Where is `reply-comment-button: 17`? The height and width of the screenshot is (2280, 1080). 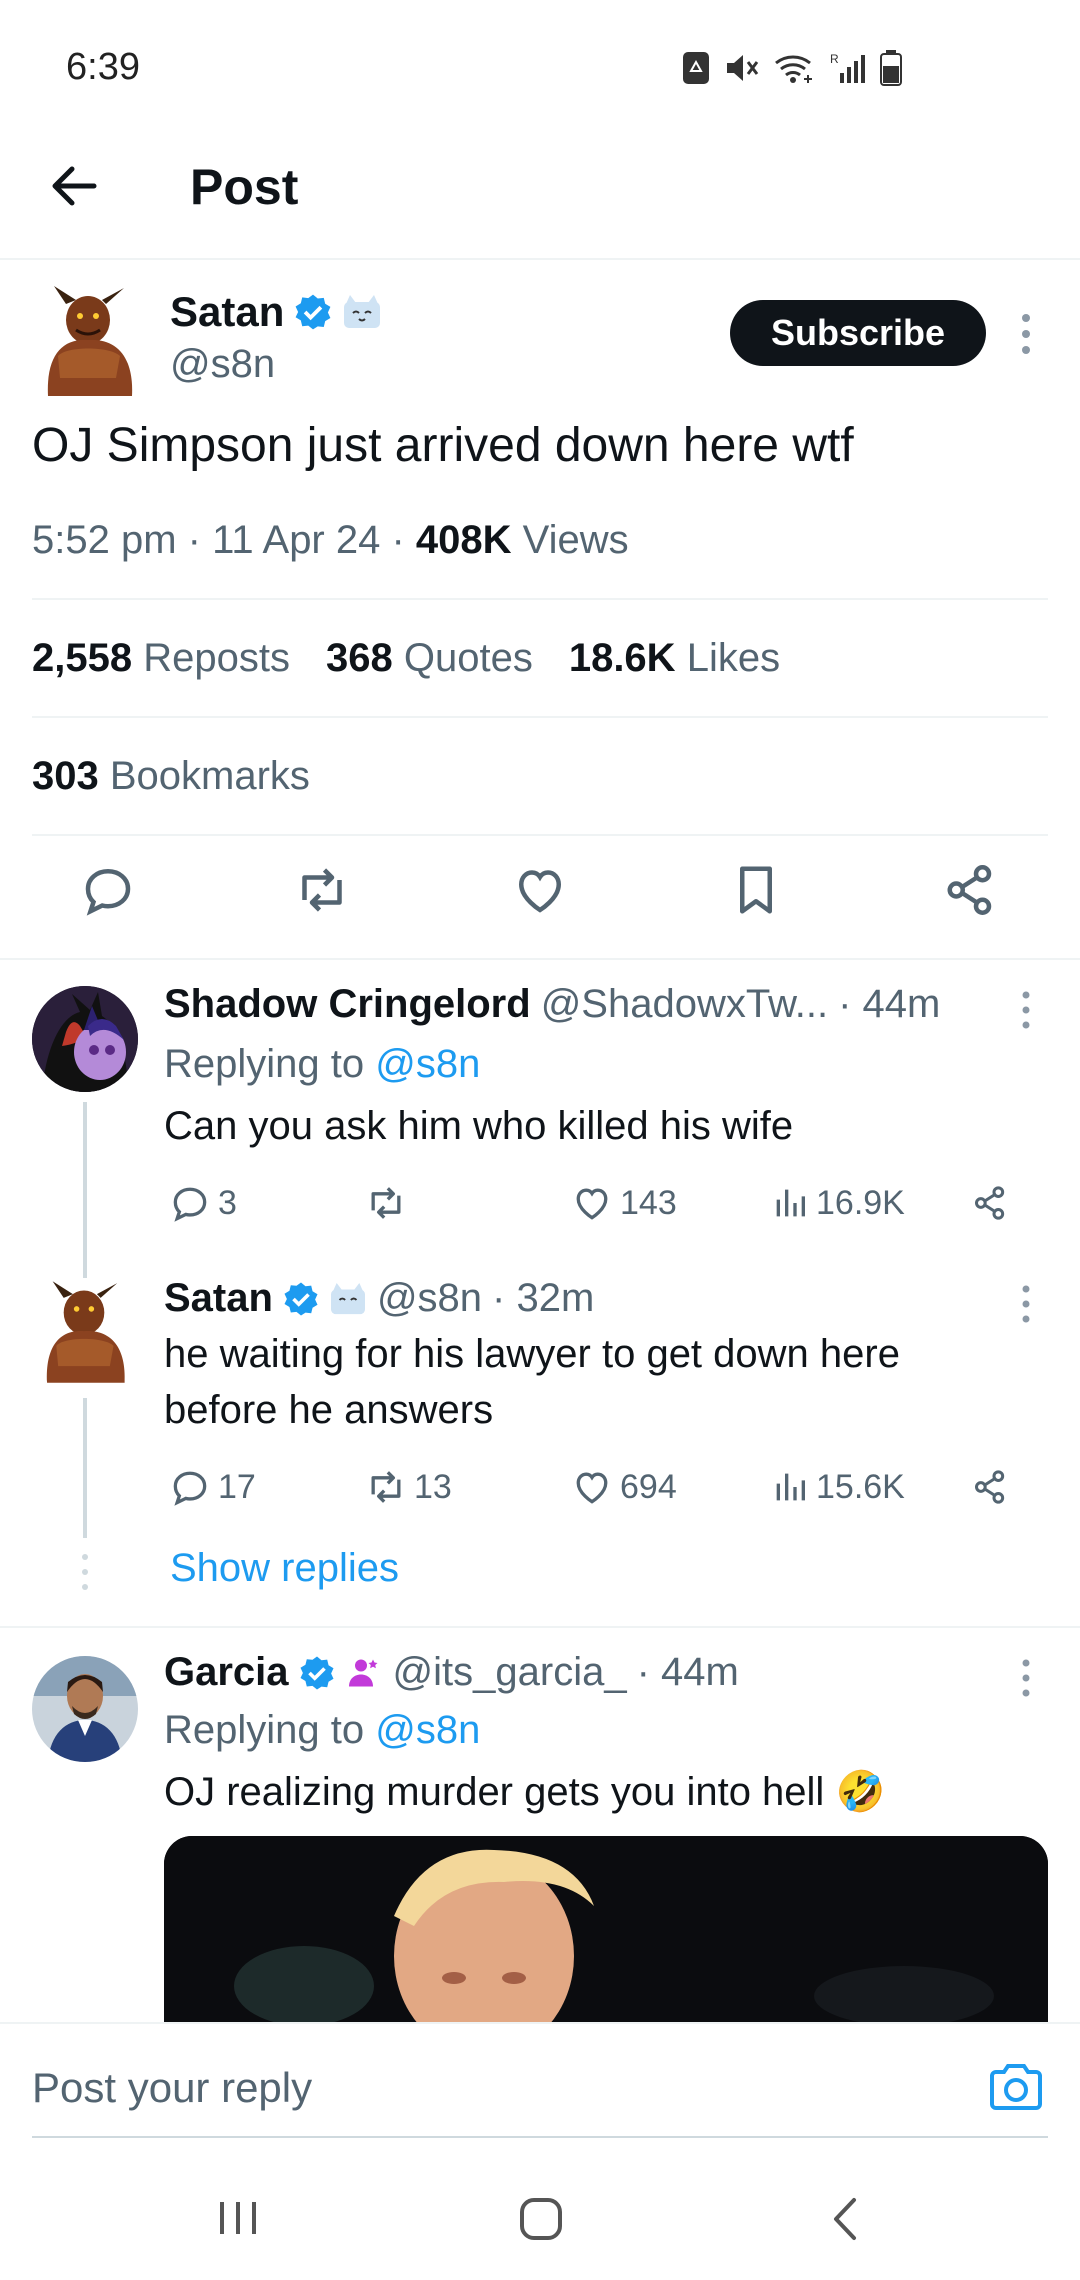
reply-comment-button: 17 is located at coordinates (212, 1487).